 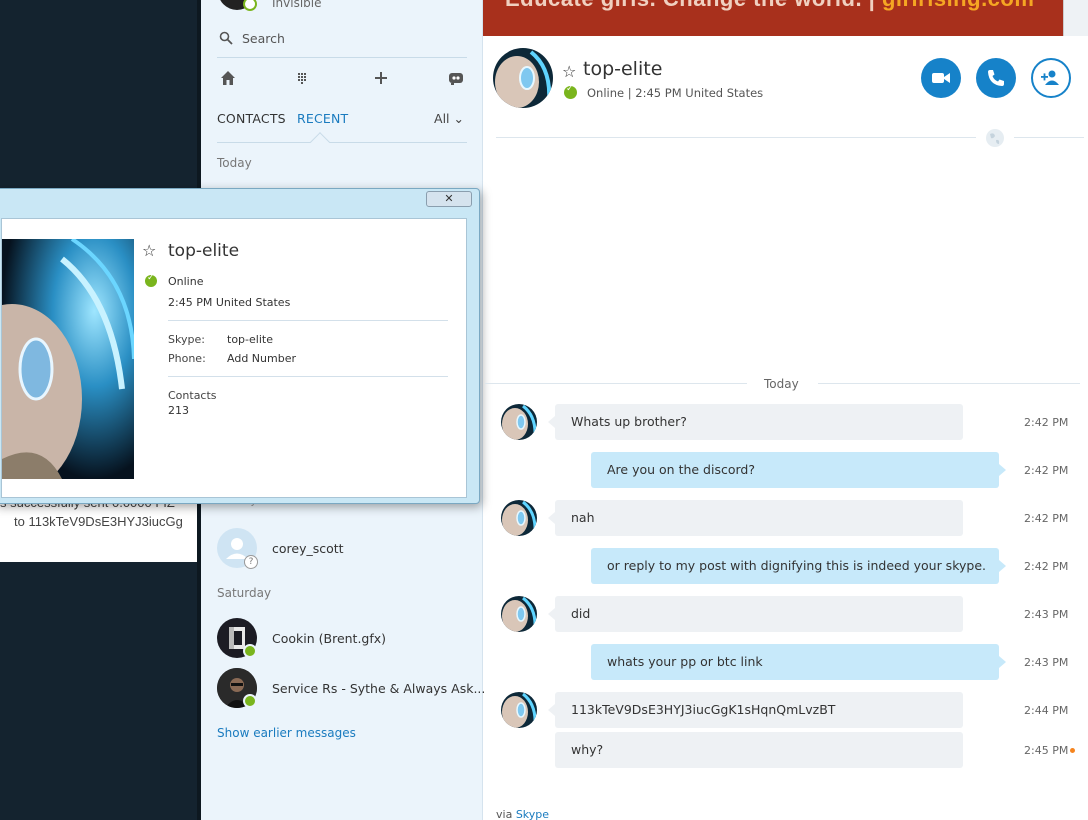 I want to click on profile-photo, so click(x=68, y=359).